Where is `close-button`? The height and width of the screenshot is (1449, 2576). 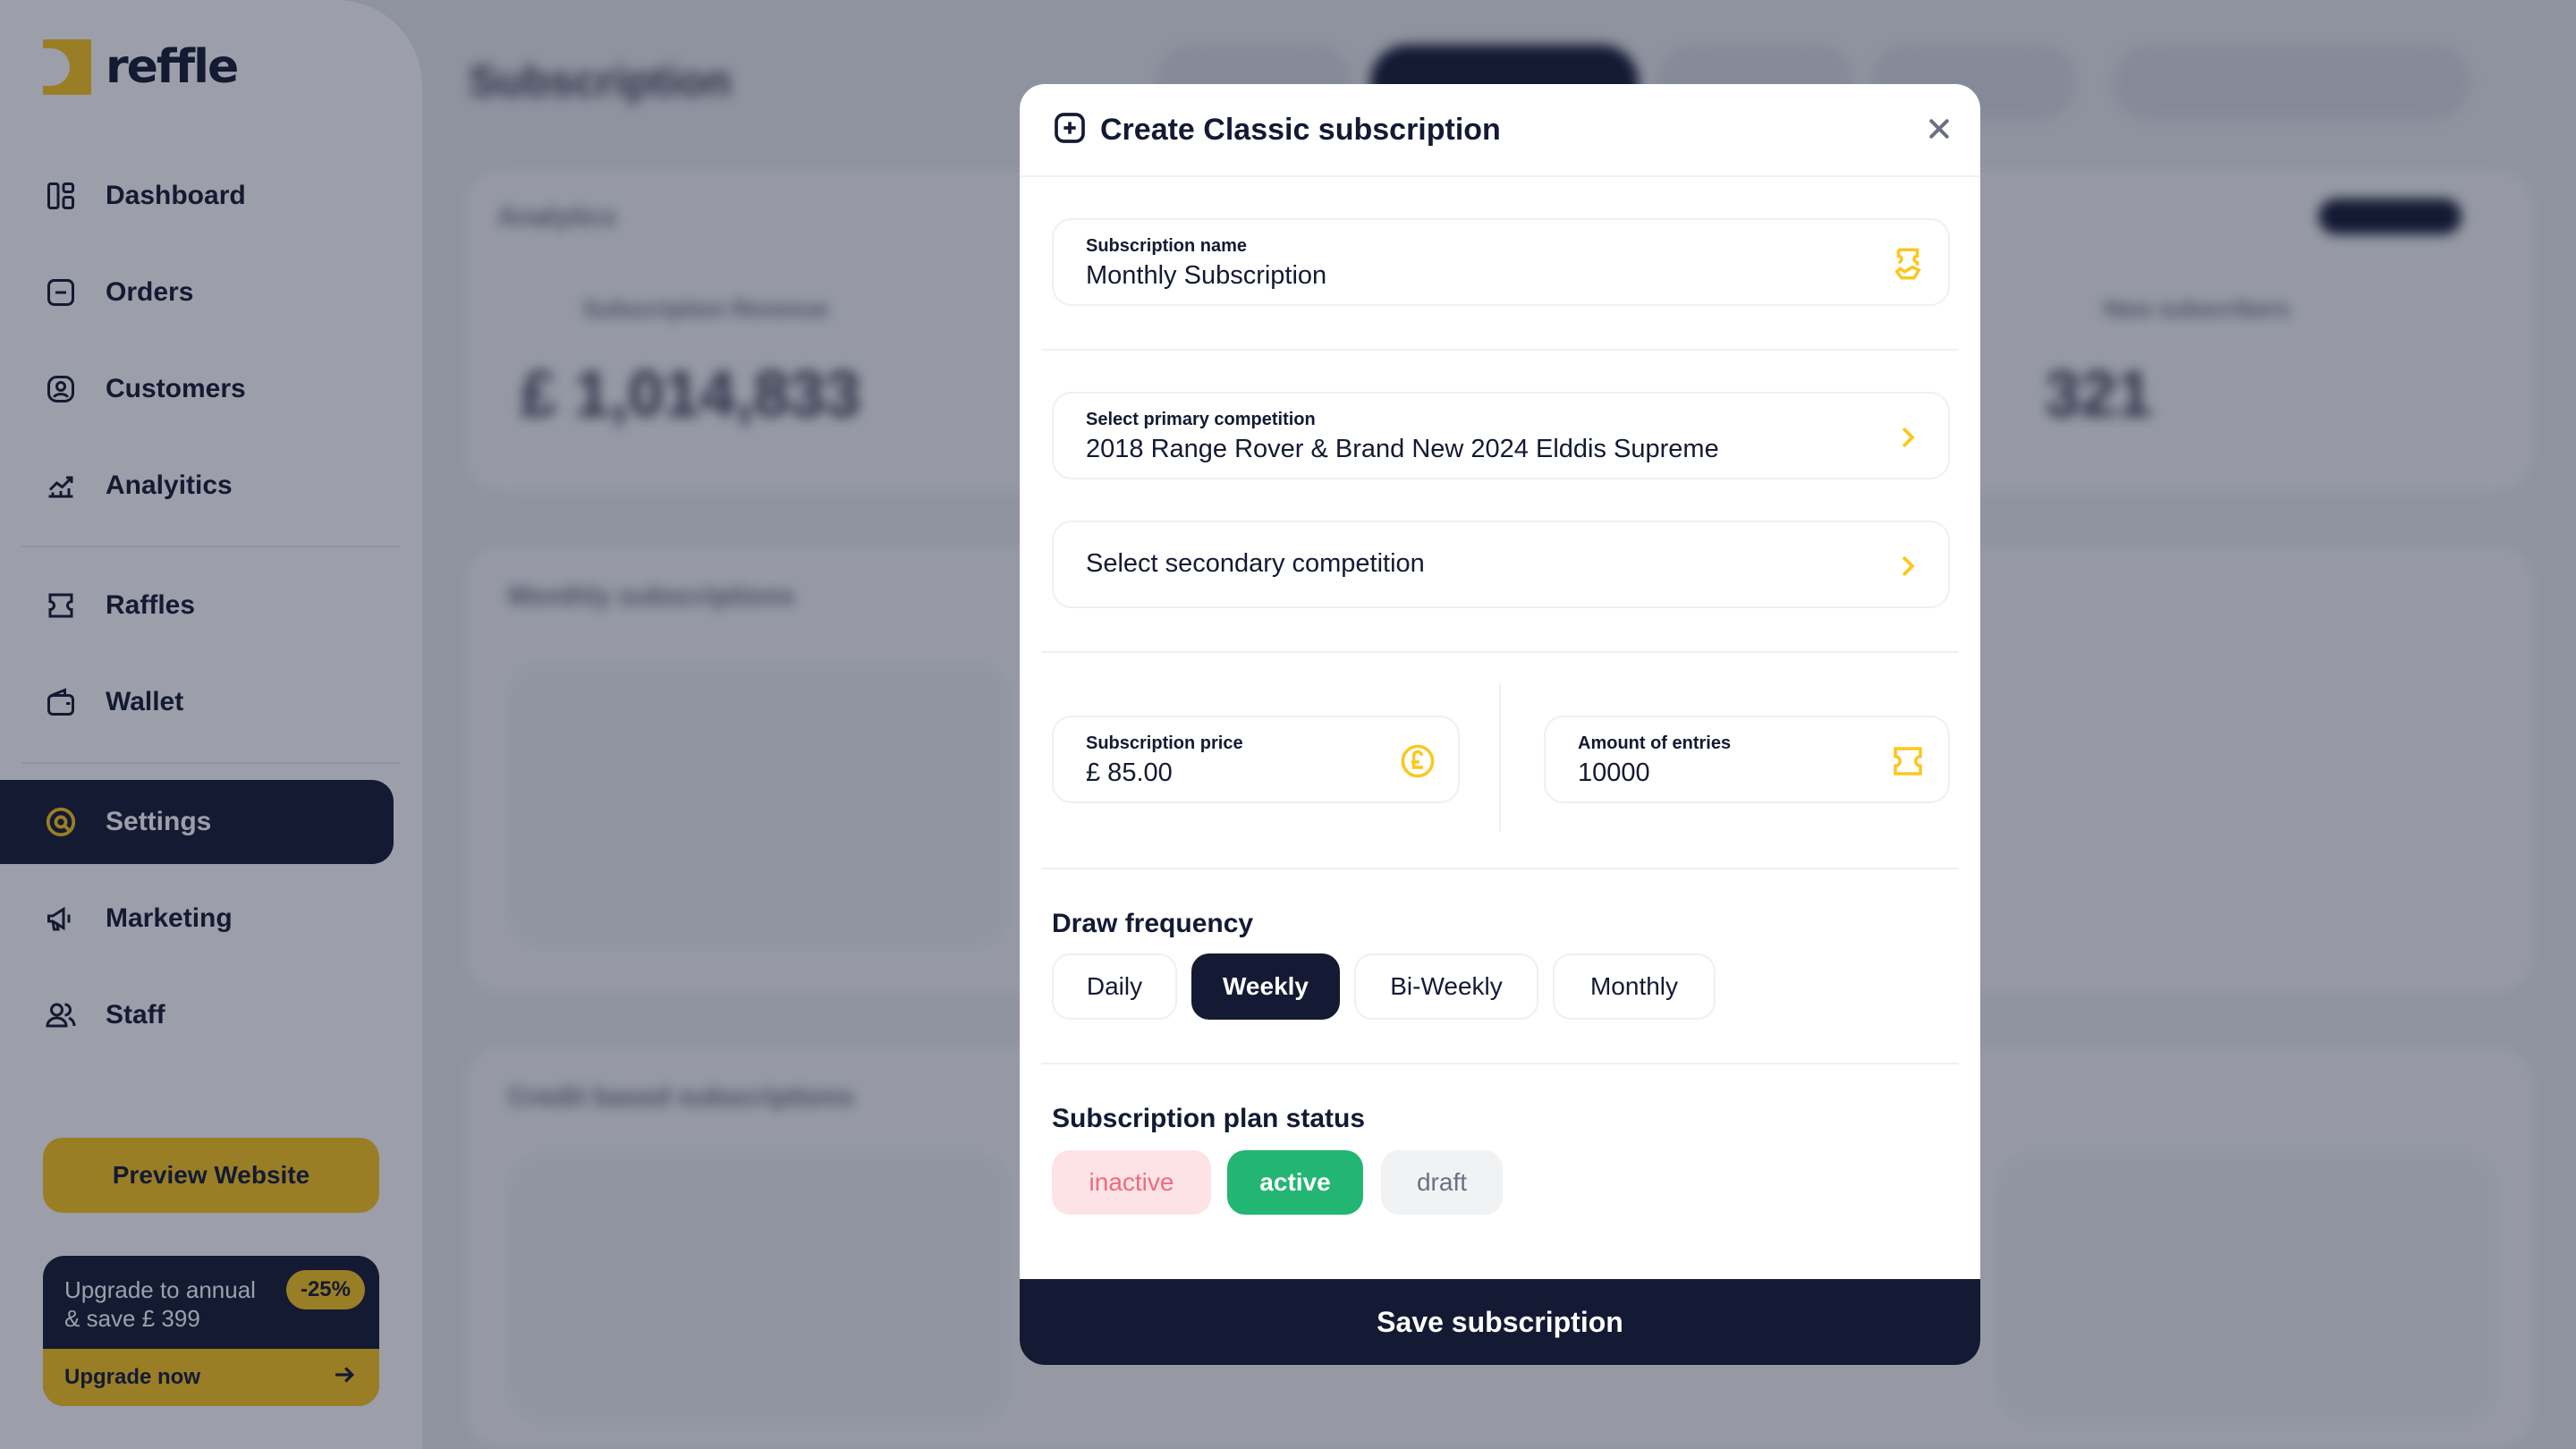
close-button is located at coordinates (1939, 130).